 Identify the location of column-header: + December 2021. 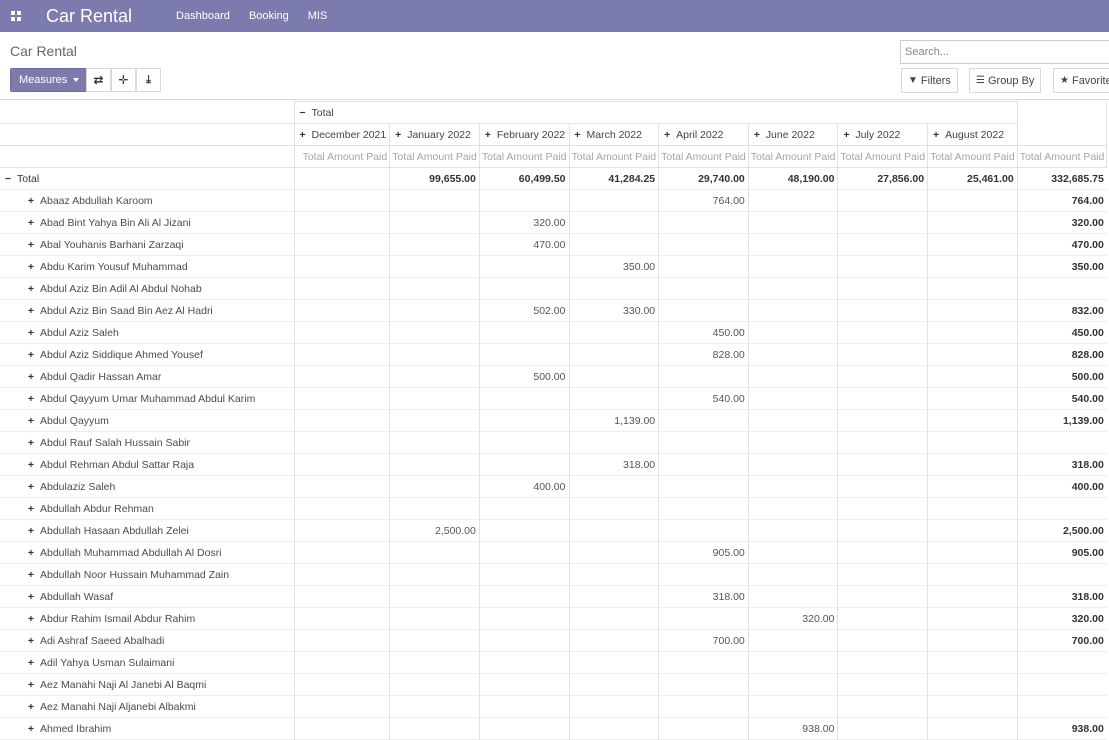
(342, 134).